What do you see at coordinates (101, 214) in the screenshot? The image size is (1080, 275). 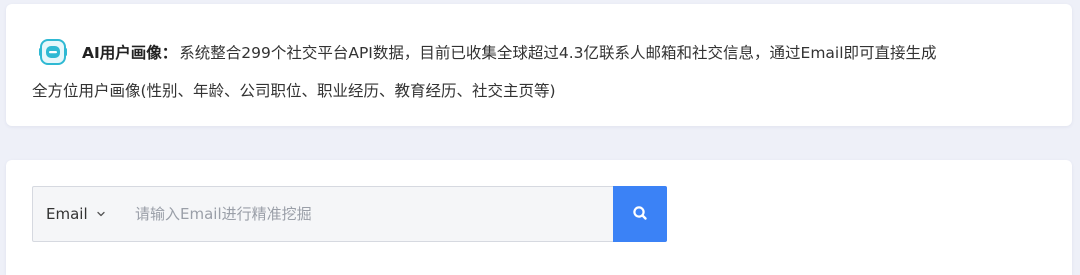 I see `chevron-down-icon` at bounding box center [101, 214].